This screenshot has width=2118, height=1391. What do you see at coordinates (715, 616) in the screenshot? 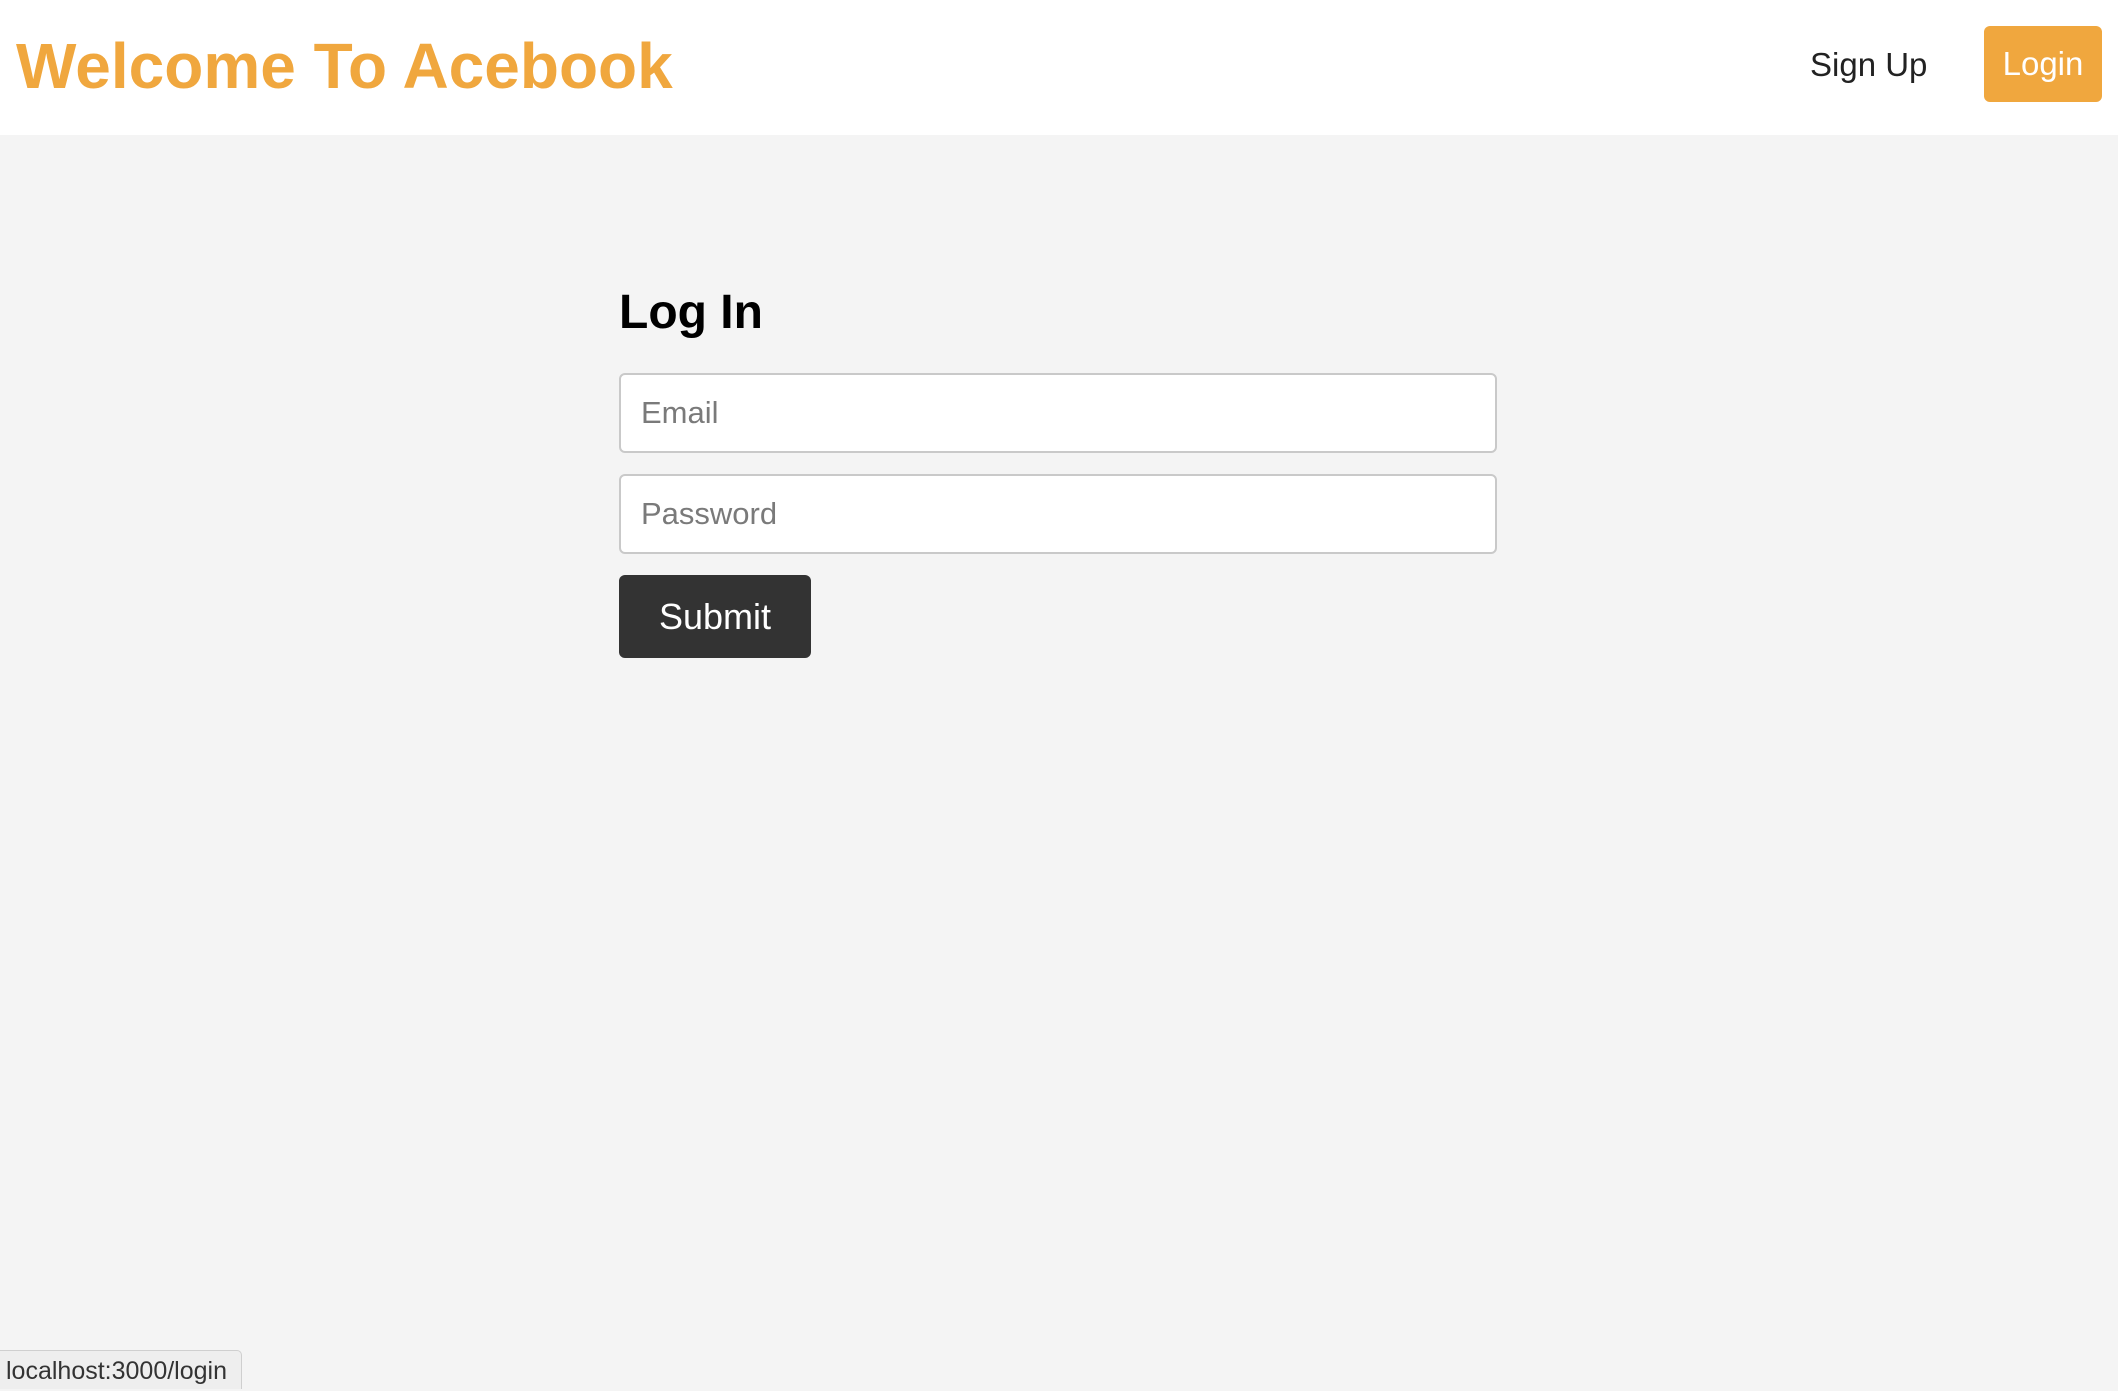
I see `submit-button: Submit` at bounding box center [715, 616].